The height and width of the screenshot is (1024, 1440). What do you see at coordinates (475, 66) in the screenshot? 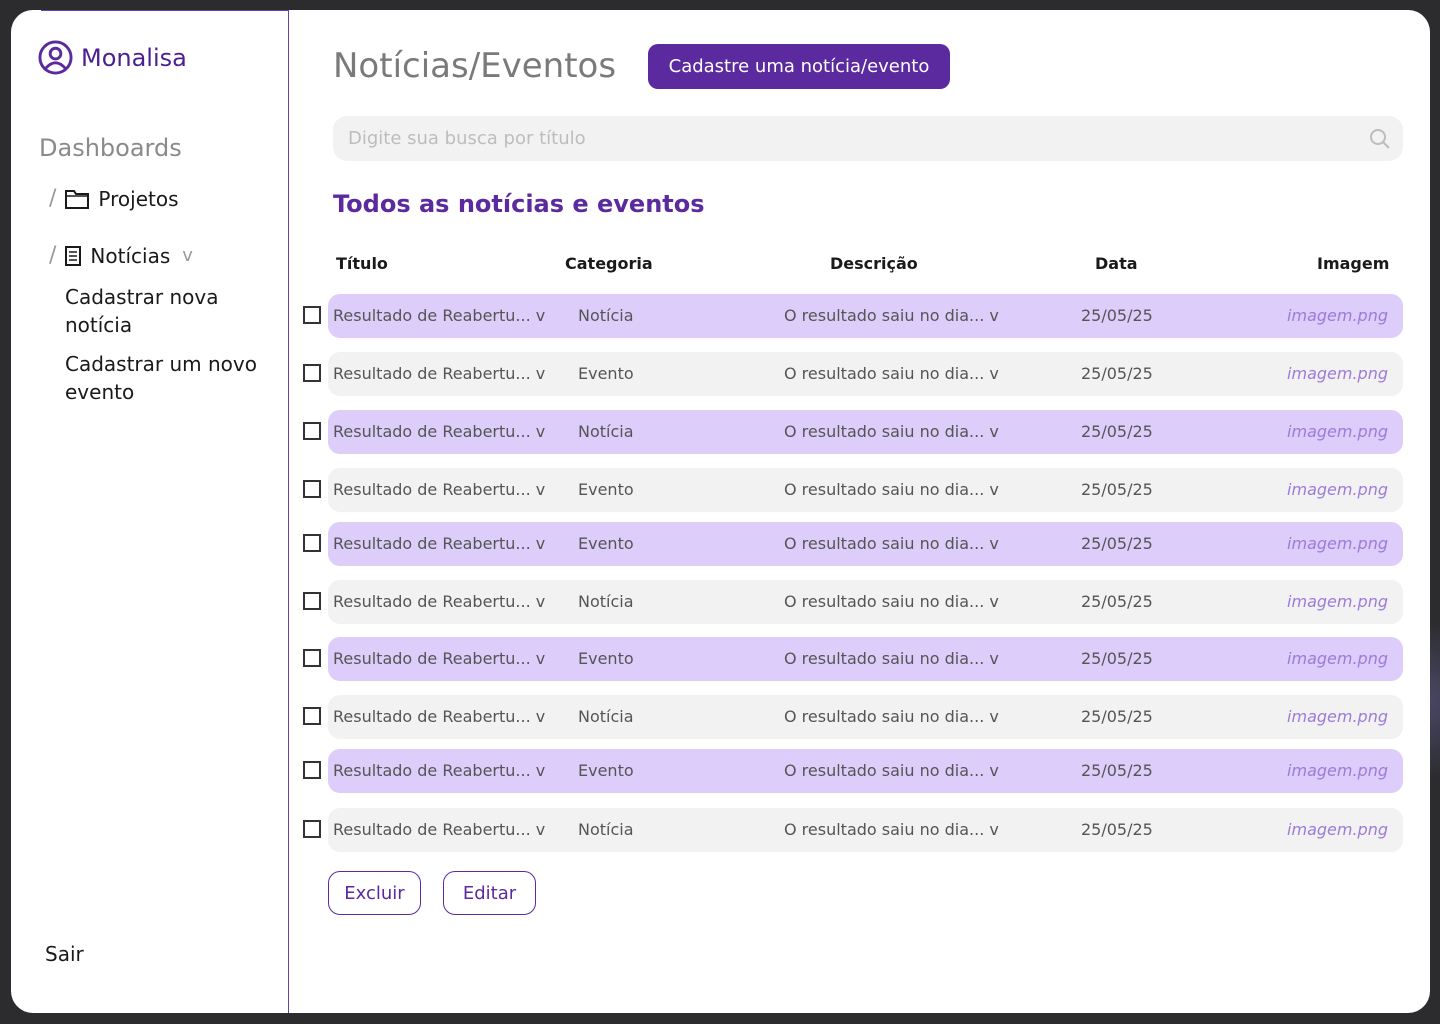
I see `page-title: Notícias/Eventos` at bounding box center [475, 66].